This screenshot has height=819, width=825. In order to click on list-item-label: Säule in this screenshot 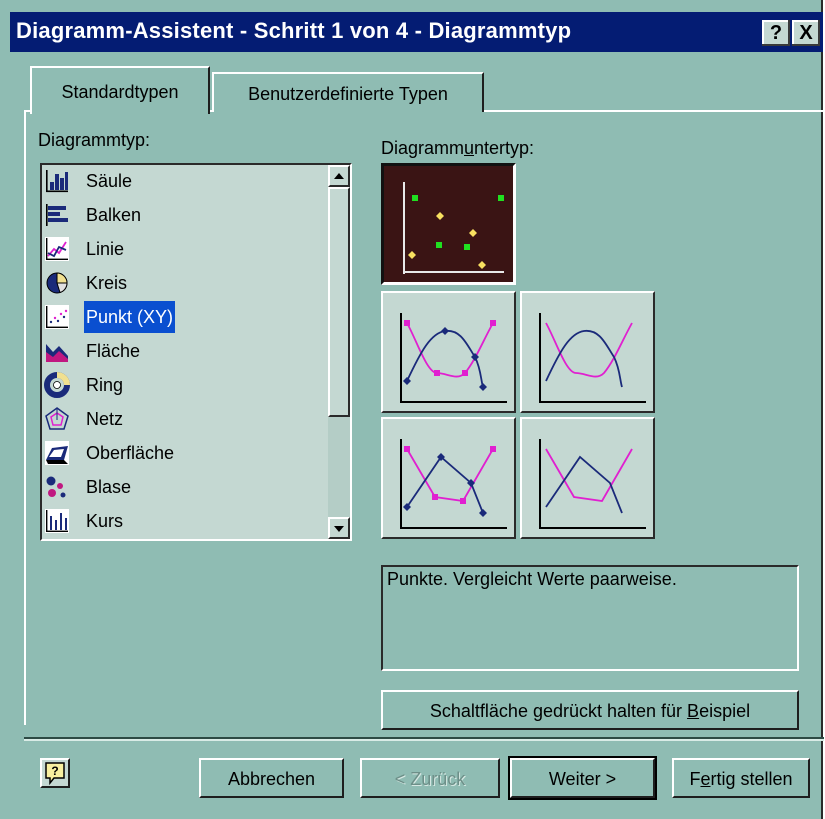, I will do `click(109, 181)`.